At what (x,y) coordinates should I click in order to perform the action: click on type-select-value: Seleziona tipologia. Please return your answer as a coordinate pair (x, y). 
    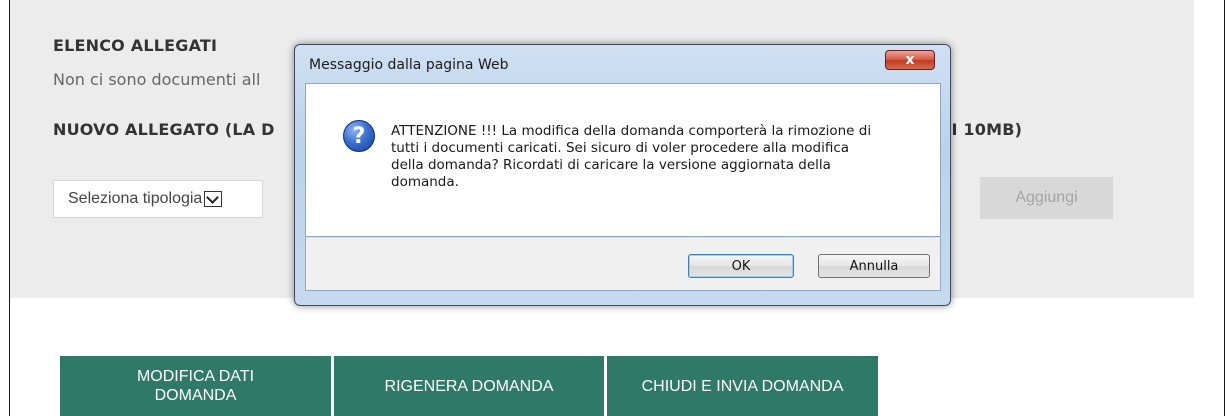
    Looking at the image, I should click on (135, 198).